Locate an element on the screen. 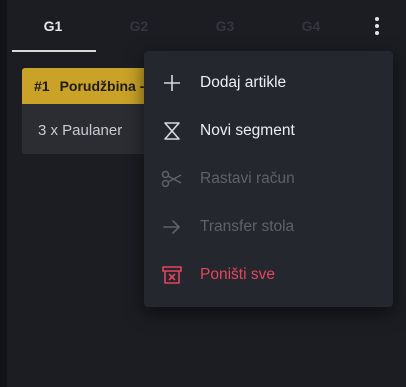  menu-item-rastavi-racun: Rastavi račun is located at coordinates (268, 179).